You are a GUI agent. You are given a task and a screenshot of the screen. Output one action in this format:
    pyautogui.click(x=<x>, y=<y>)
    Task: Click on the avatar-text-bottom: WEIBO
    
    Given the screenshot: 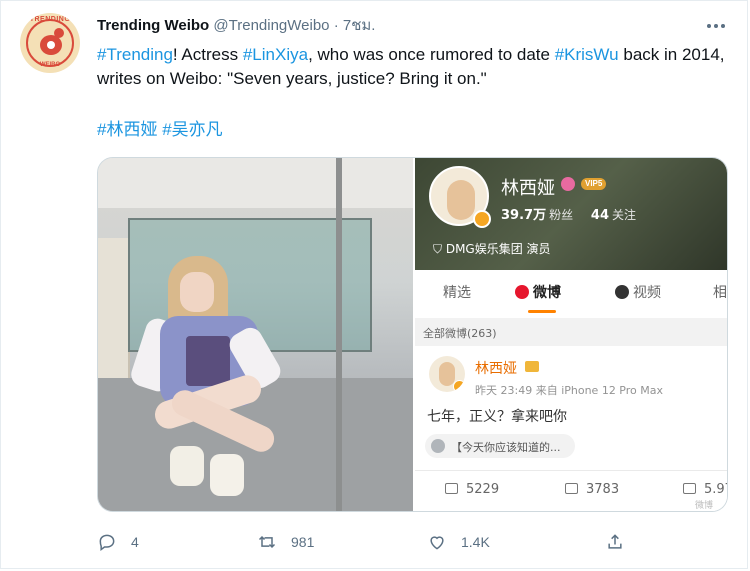 What is the action you would take?
    pyautogui.click(x=50, y=65)
    